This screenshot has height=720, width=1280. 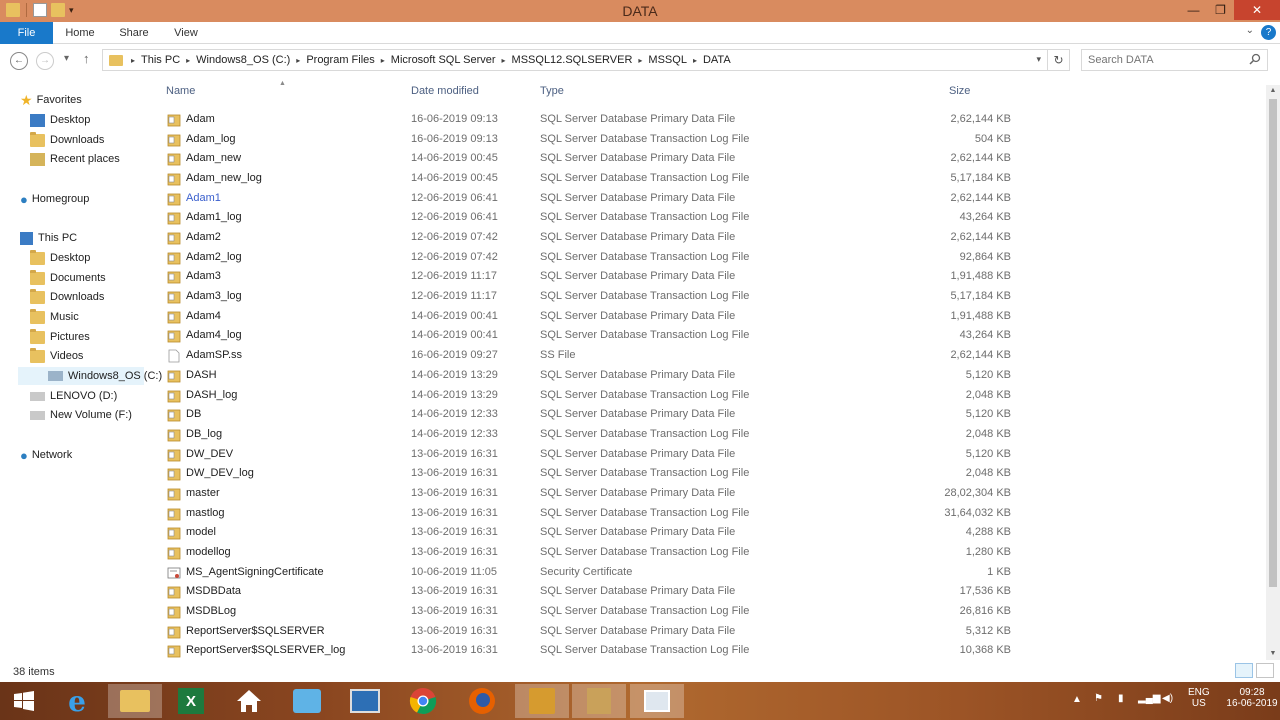 I want to click on search-input, so click(x=1162, y=60).